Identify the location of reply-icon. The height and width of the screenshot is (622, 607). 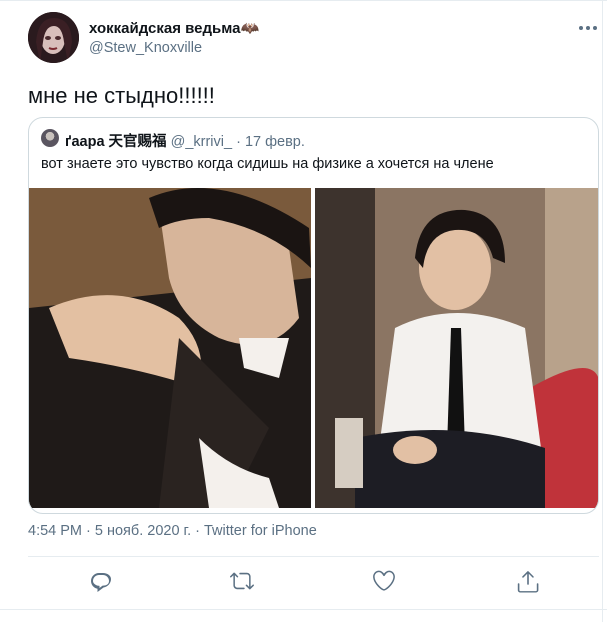
(101, 581).